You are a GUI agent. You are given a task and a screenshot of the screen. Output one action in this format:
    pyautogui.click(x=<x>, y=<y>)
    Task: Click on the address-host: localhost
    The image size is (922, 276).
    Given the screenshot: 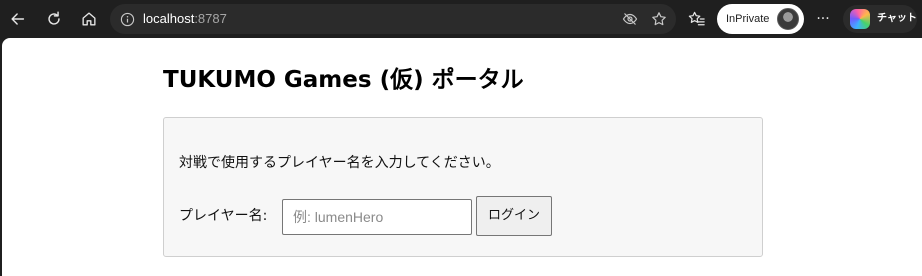 What is the action you would take?
    pyautogui.click(x=169, y=18)
    